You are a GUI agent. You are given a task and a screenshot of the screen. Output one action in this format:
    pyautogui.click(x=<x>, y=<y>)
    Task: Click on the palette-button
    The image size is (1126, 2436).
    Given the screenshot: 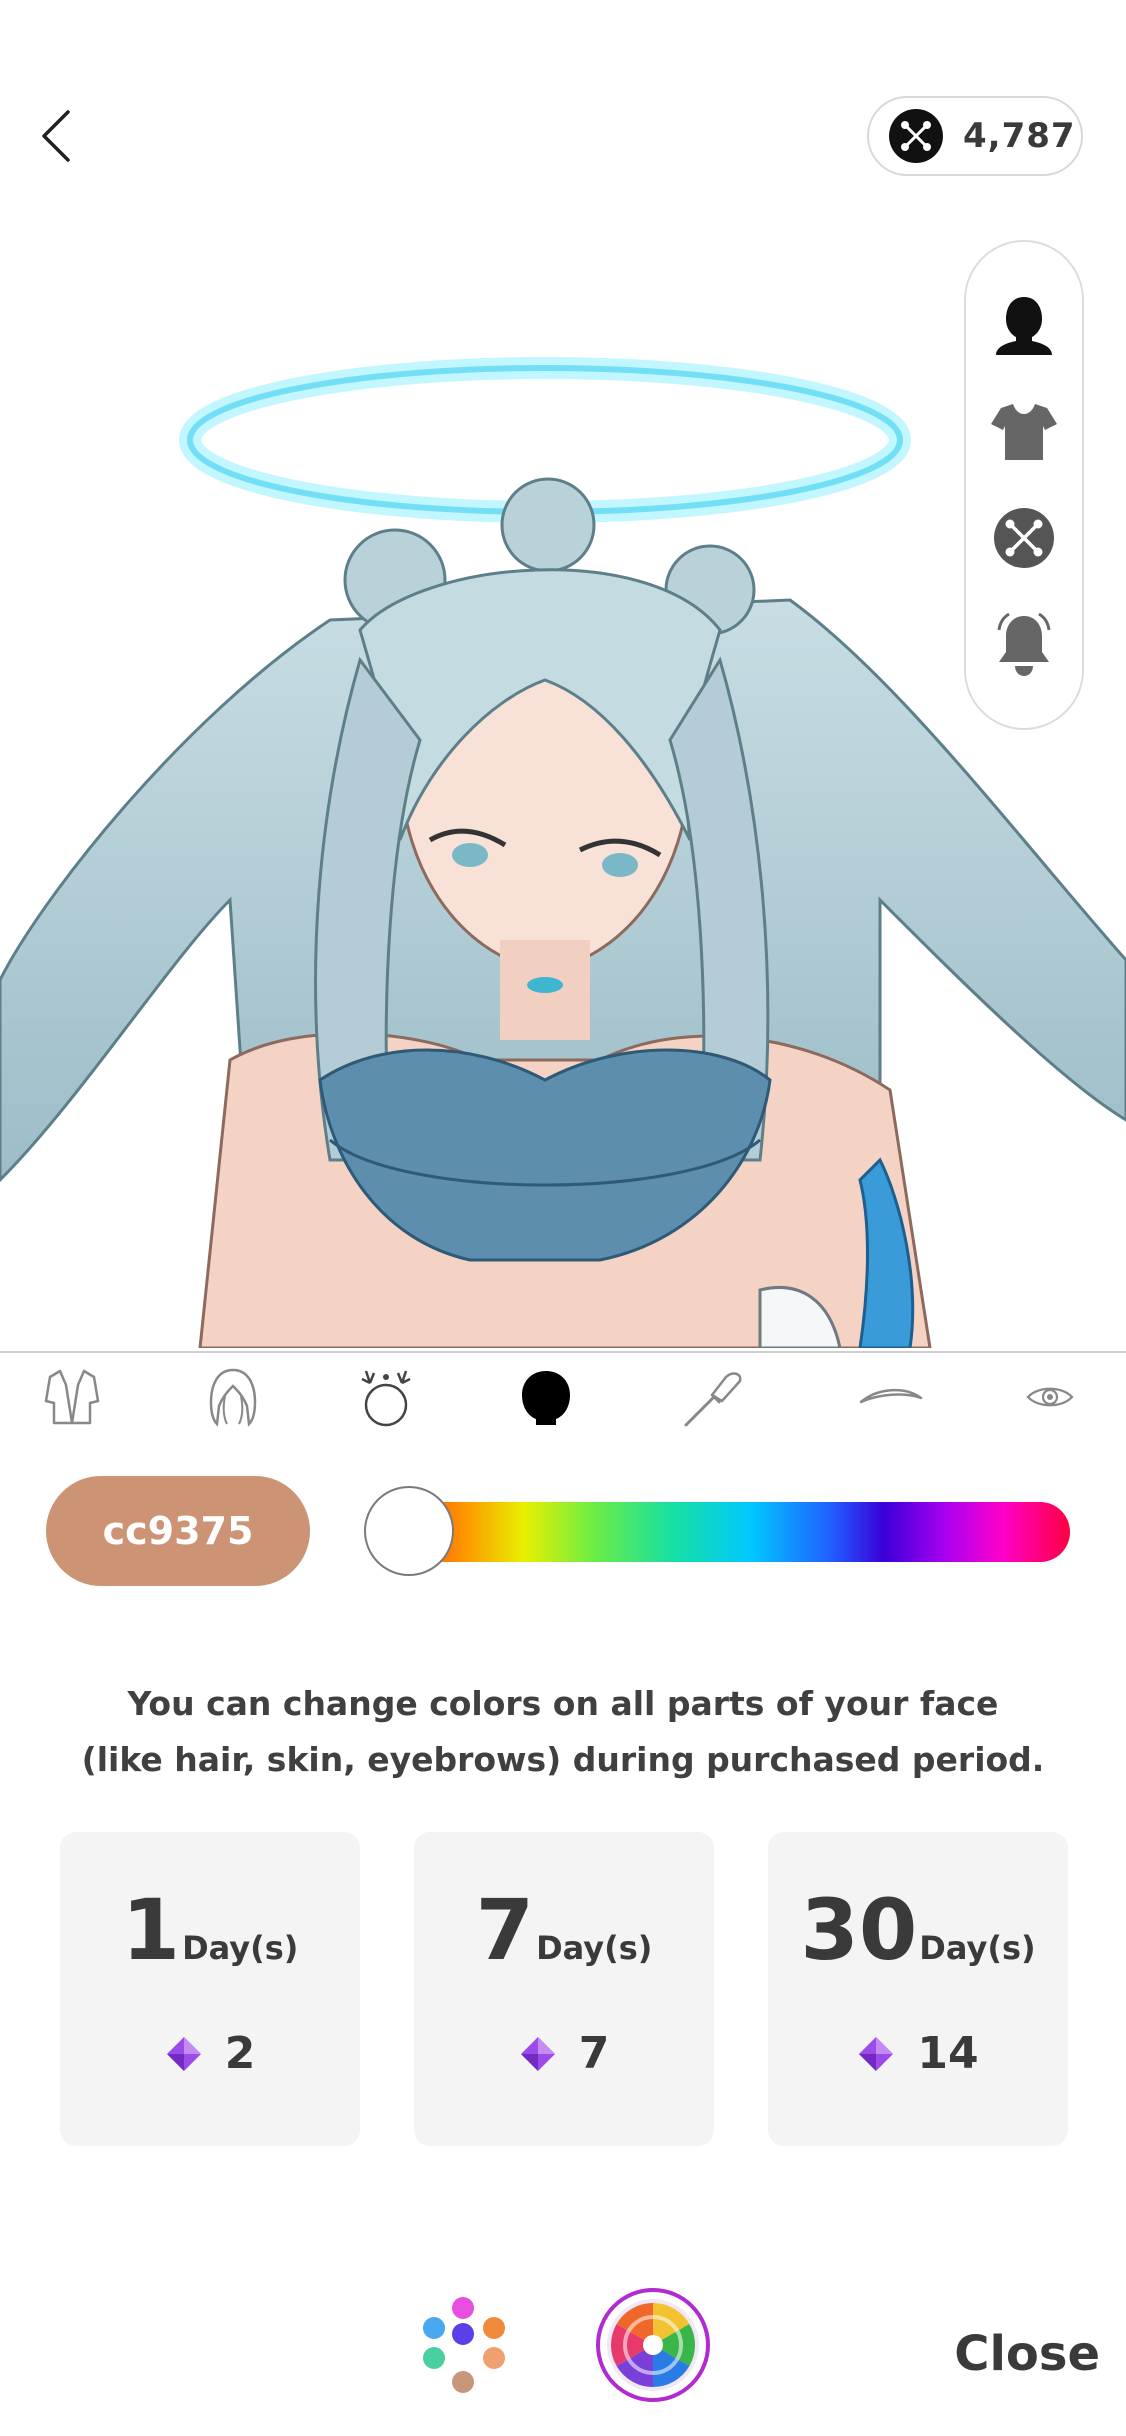 What is the action you would take?
    pyautogui.click(x=465, y=2345)
    